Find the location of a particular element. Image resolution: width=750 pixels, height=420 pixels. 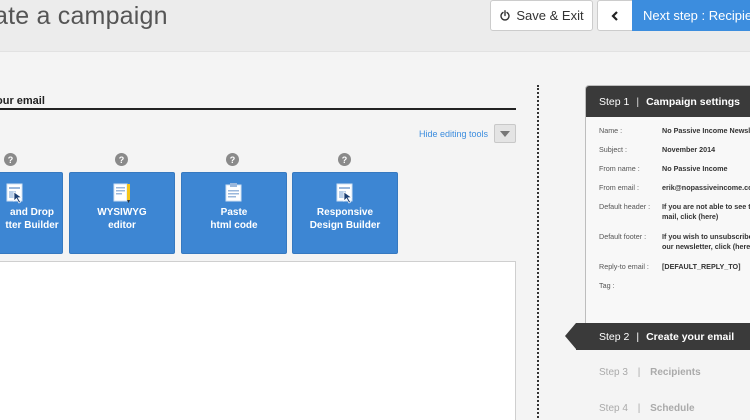

setting-value: No Passive Income Newsletter is located at coordinates (706, 130).